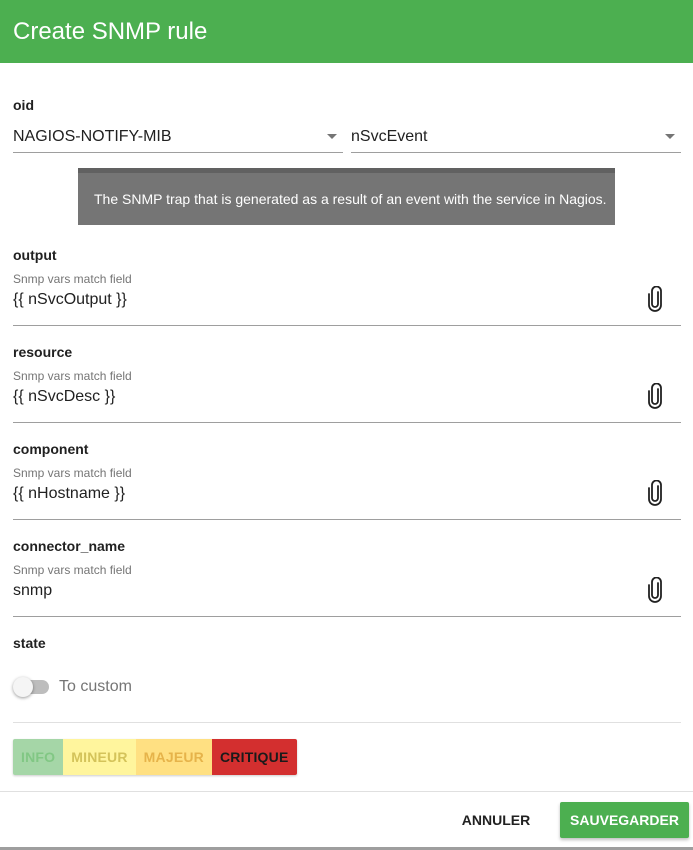 This screenshot has height=850, width=693. What do you see at coordinates (38, 757) in the screenshot?
I see `state-info-button: INFO` at bounding box center [38, 757].